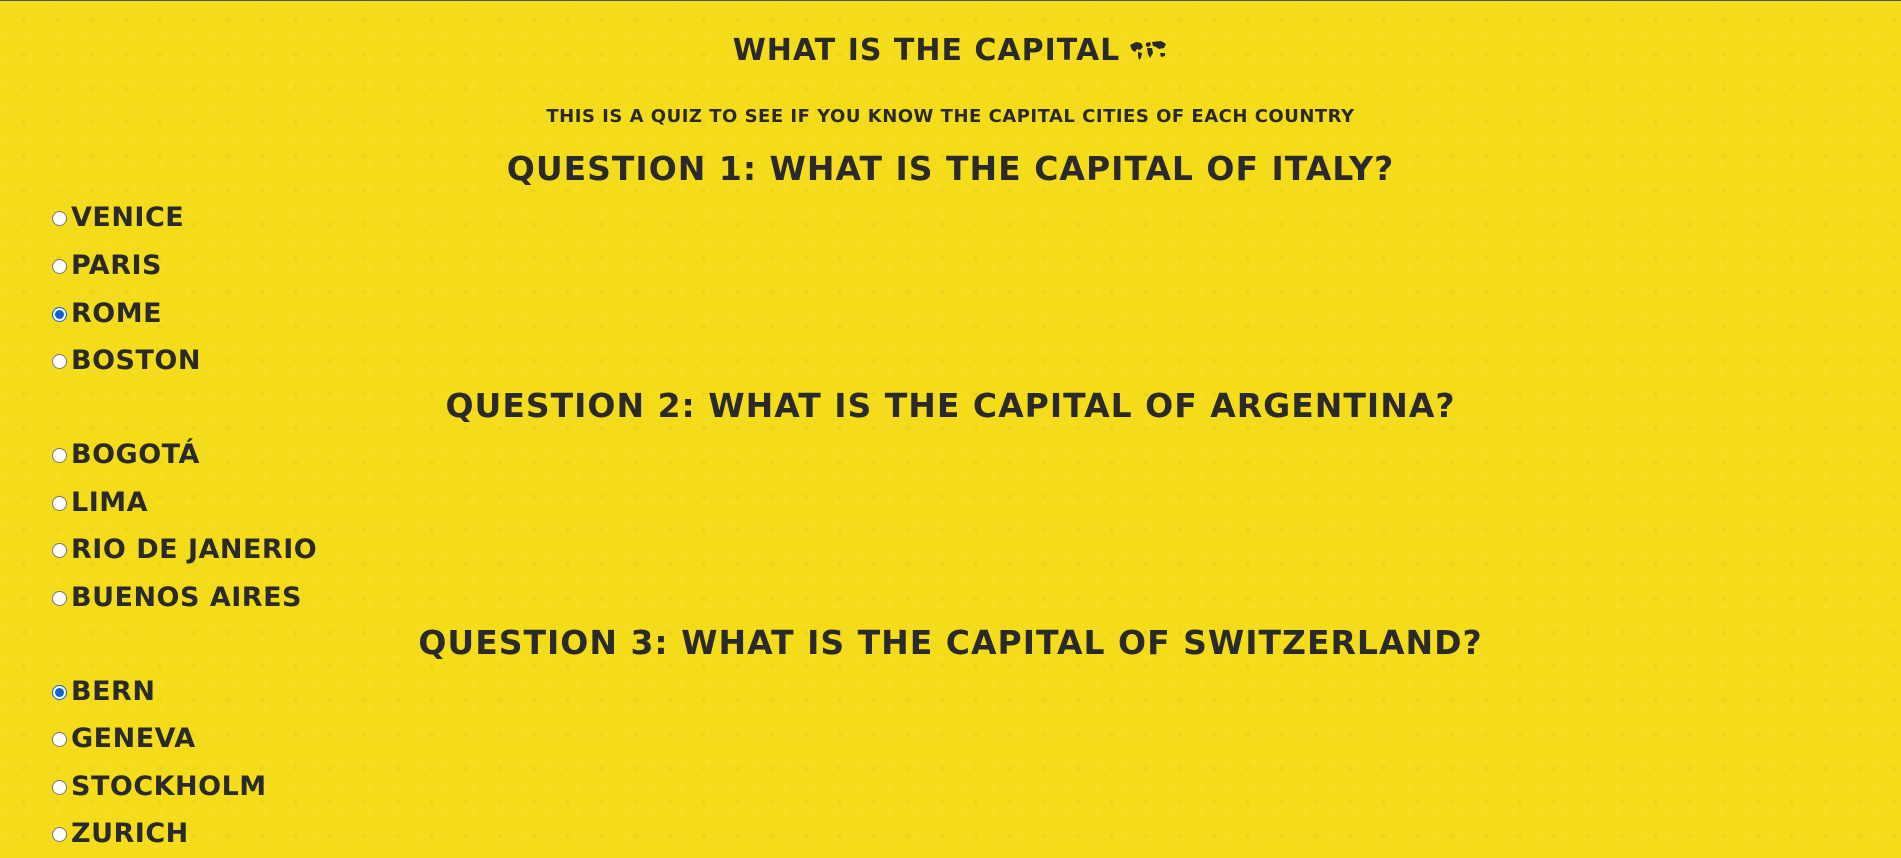 Image resolution: width=1901 pixels, height=858 pixels. What do you see at coordinates (186, 597) in the screenshot?
I see `option-label: Buenos Aires` at bounding box center [186, 597].